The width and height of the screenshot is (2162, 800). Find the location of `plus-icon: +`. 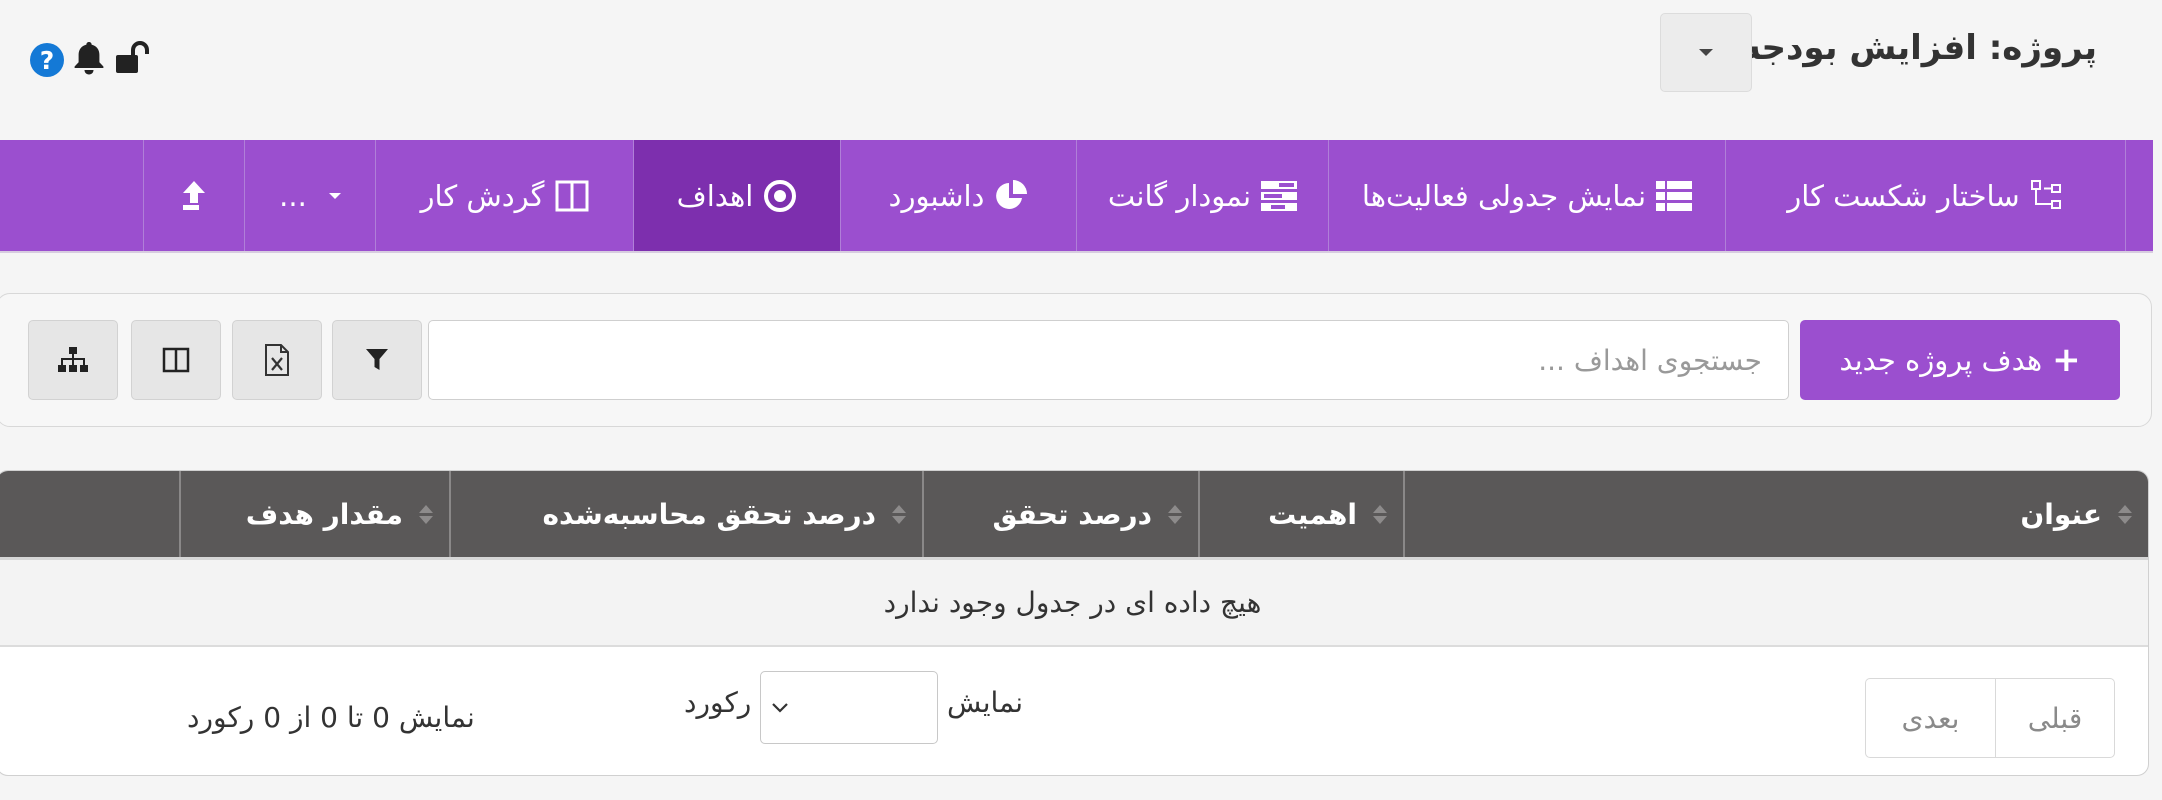

plus-icon: + is located at coordinates (2066, 360).